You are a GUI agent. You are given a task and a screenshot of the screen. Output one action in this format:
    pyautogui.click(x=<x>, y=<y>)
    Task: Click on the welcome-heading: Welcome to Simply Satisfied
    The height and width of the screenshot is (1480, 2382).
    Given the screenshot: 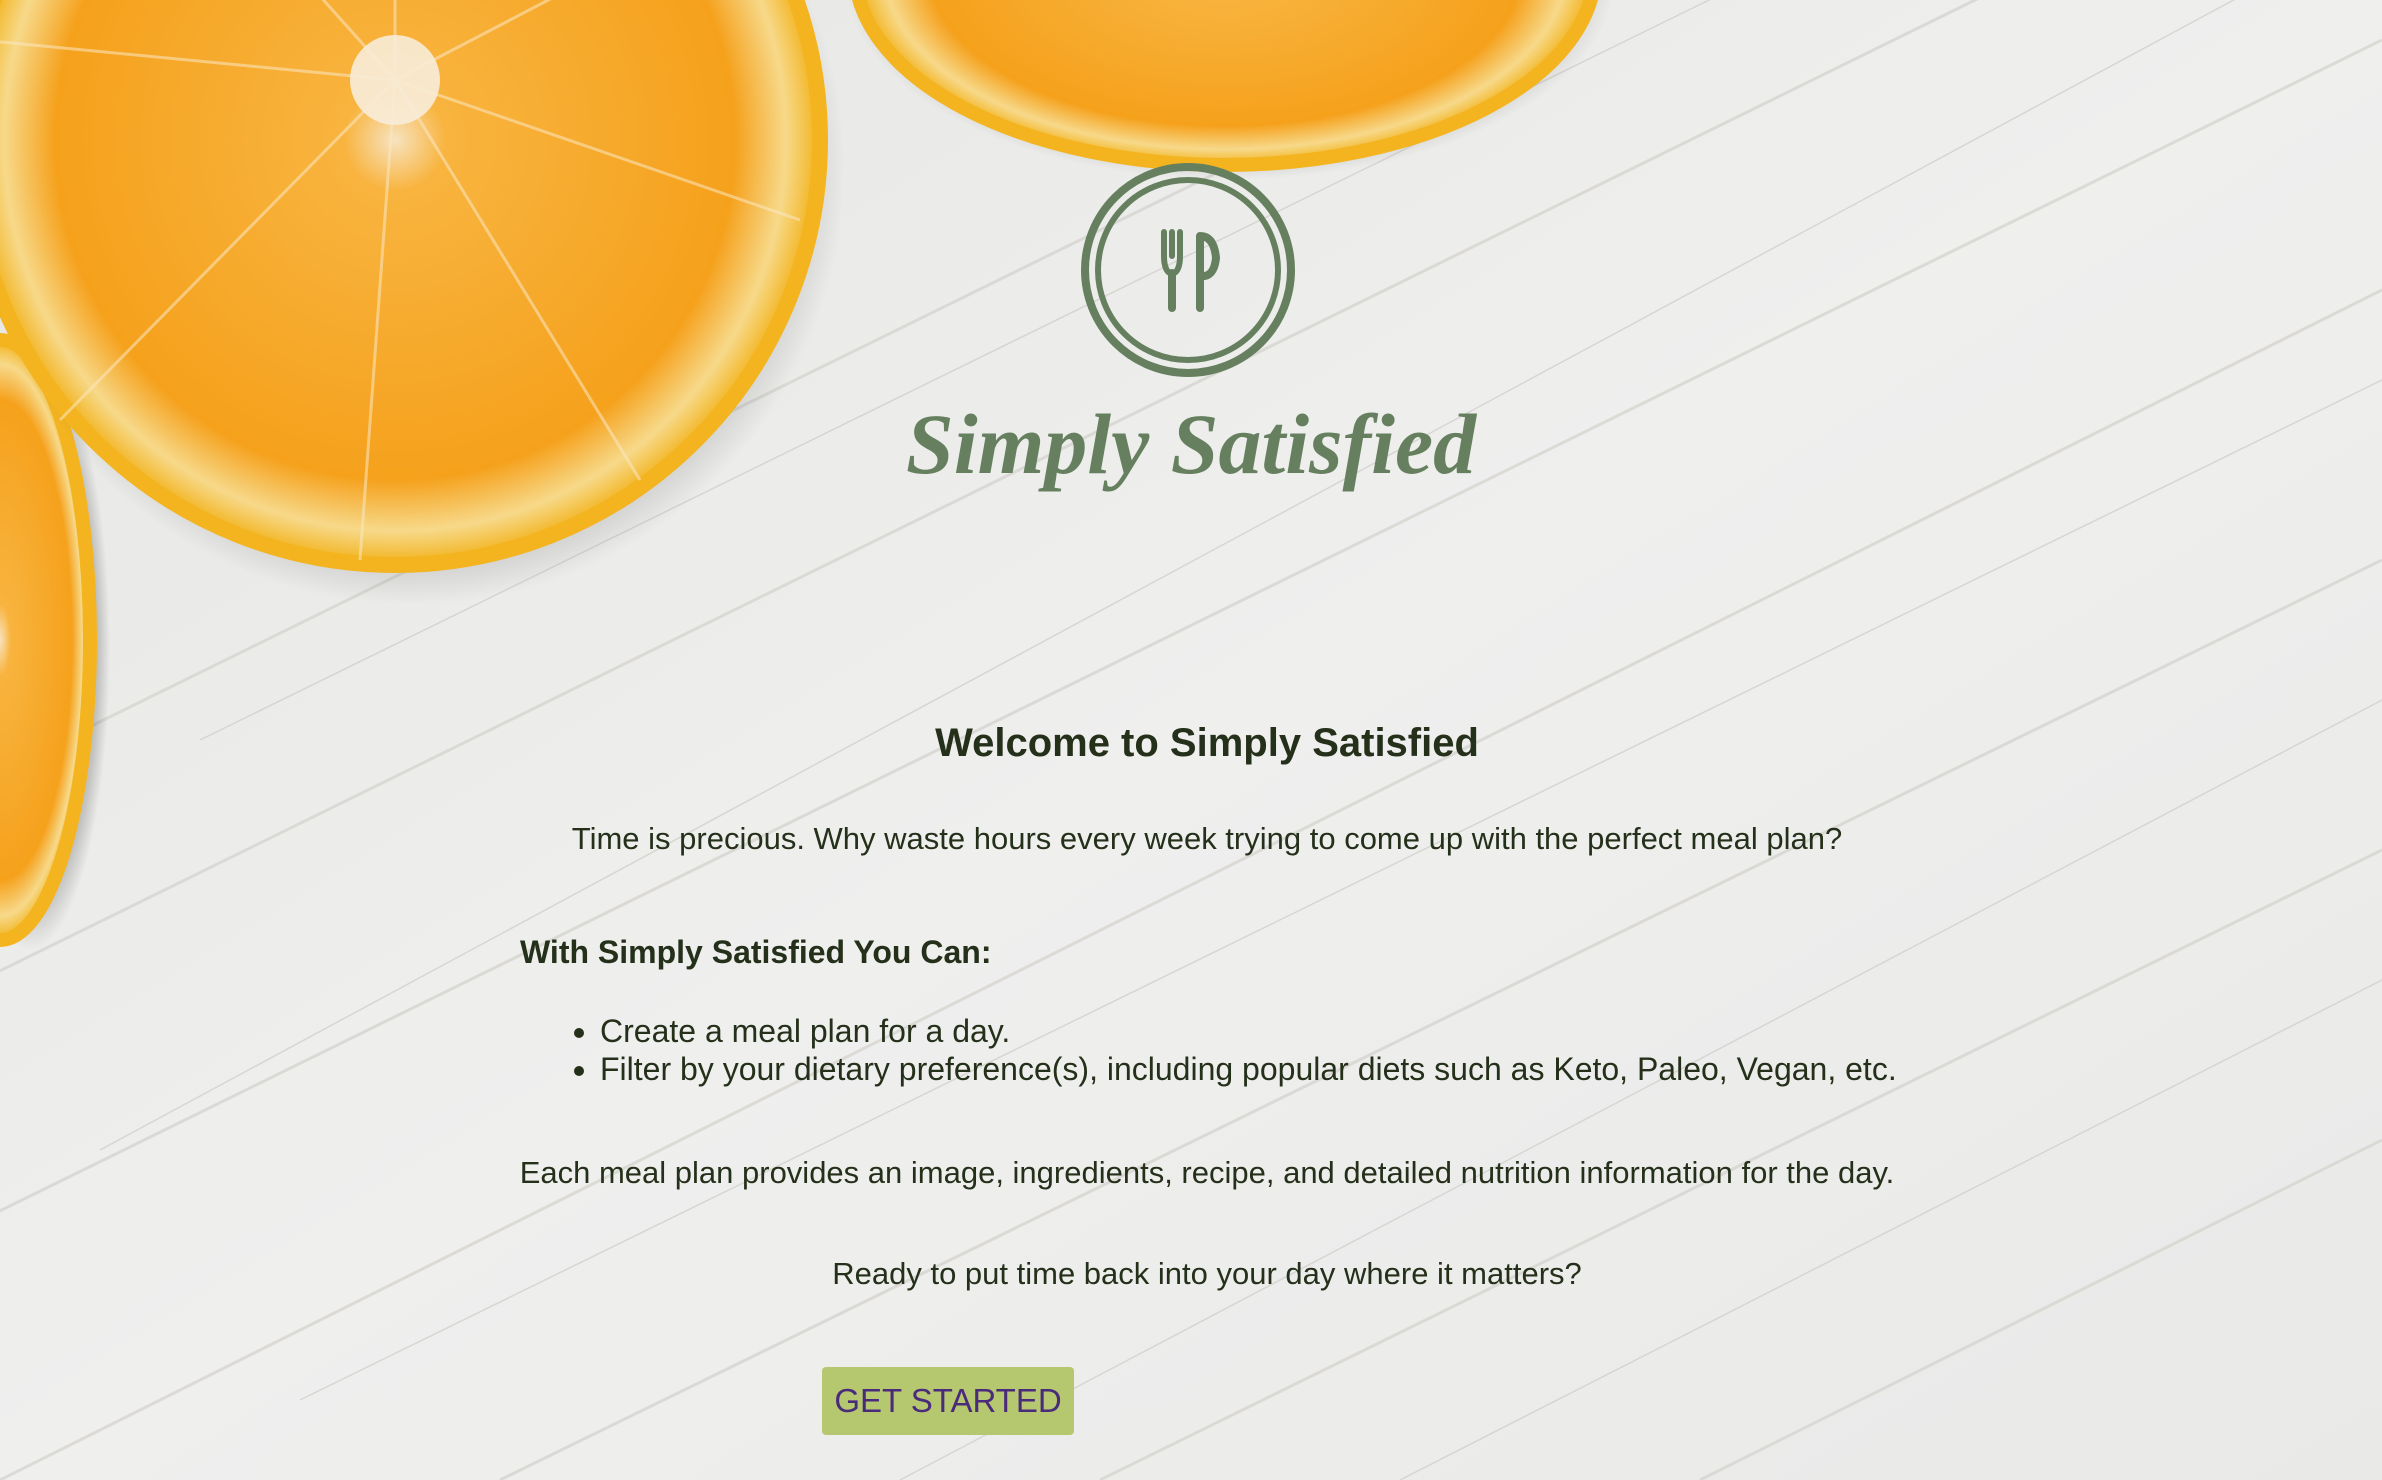 What is the action you would take?
    pyautogui.click(x=1207, y=743)
    